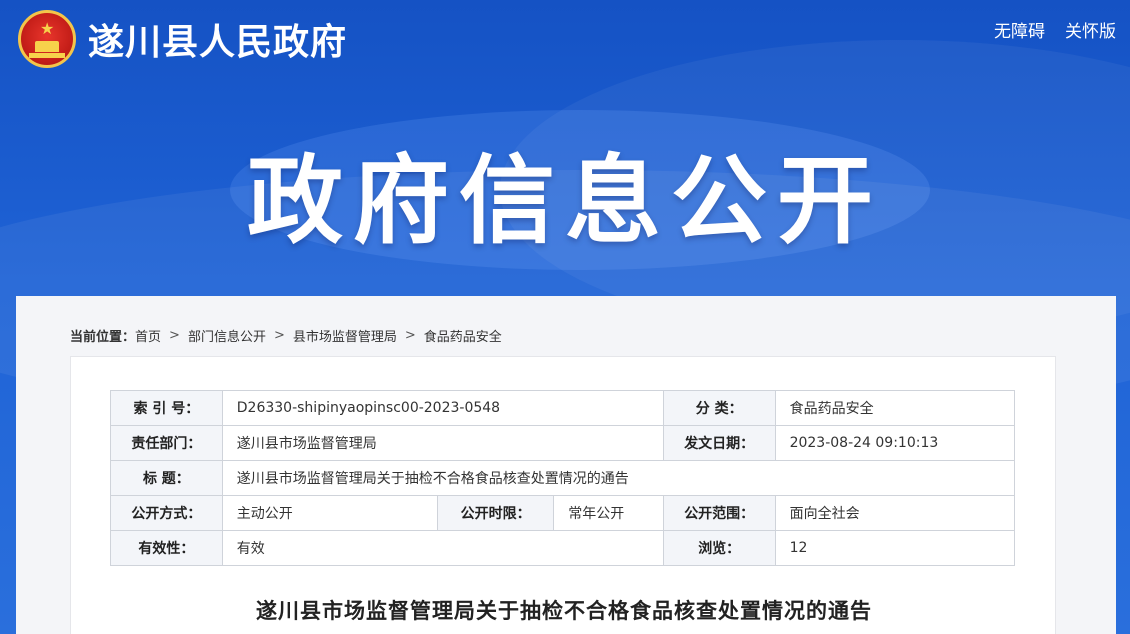  What do you see at coordinates (329, 513) in the screenshot?
I see `method-value: 主动公开` at bounding box center [329, 513].